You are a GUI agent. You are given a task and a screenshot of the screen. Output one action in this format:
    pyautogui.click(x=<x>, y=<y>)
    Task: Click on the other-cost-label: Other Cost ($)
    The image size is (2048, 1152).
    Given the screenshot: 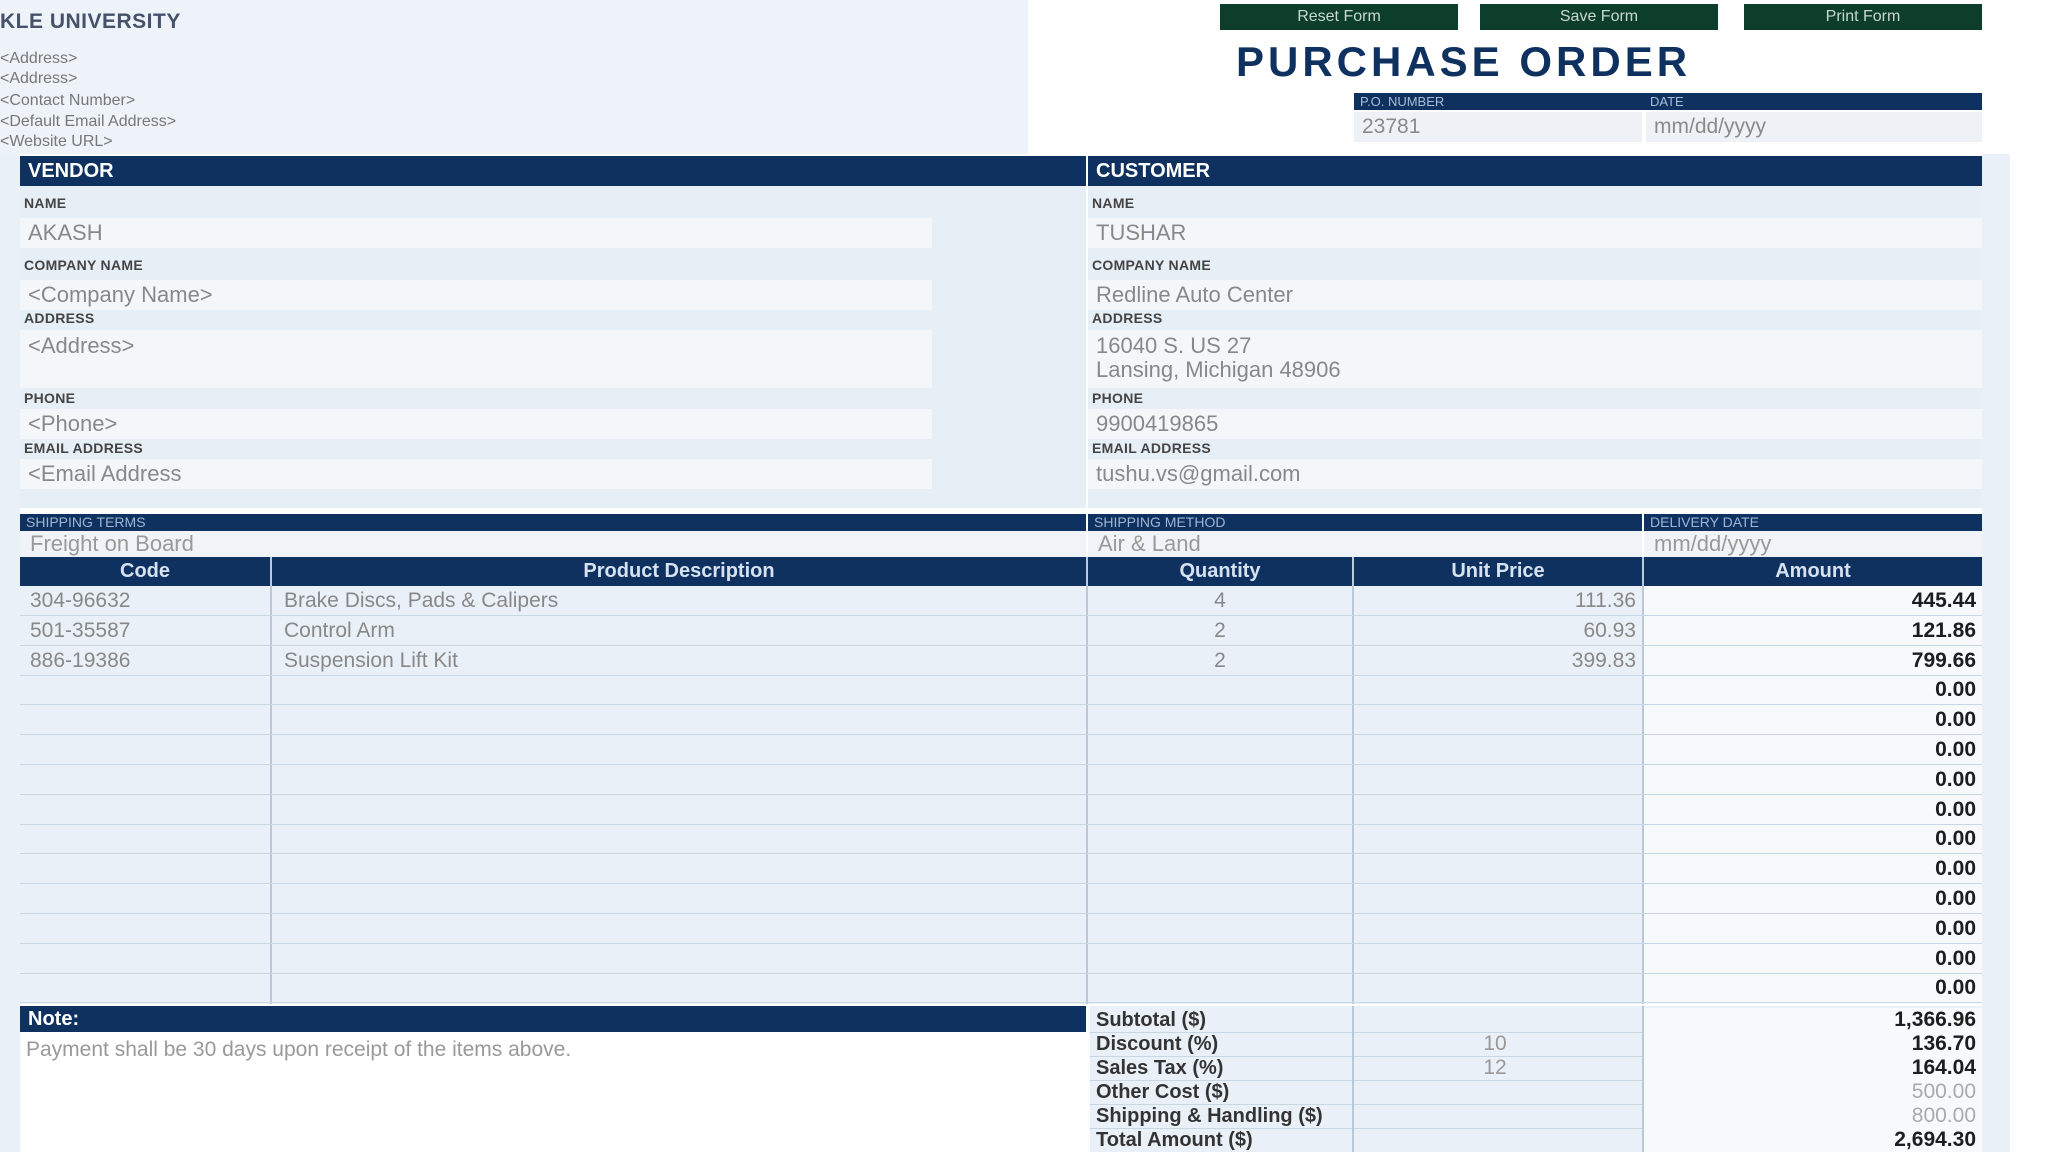 What is the action you would take?
    pyautogui.click(x=1163, y=1092)
    